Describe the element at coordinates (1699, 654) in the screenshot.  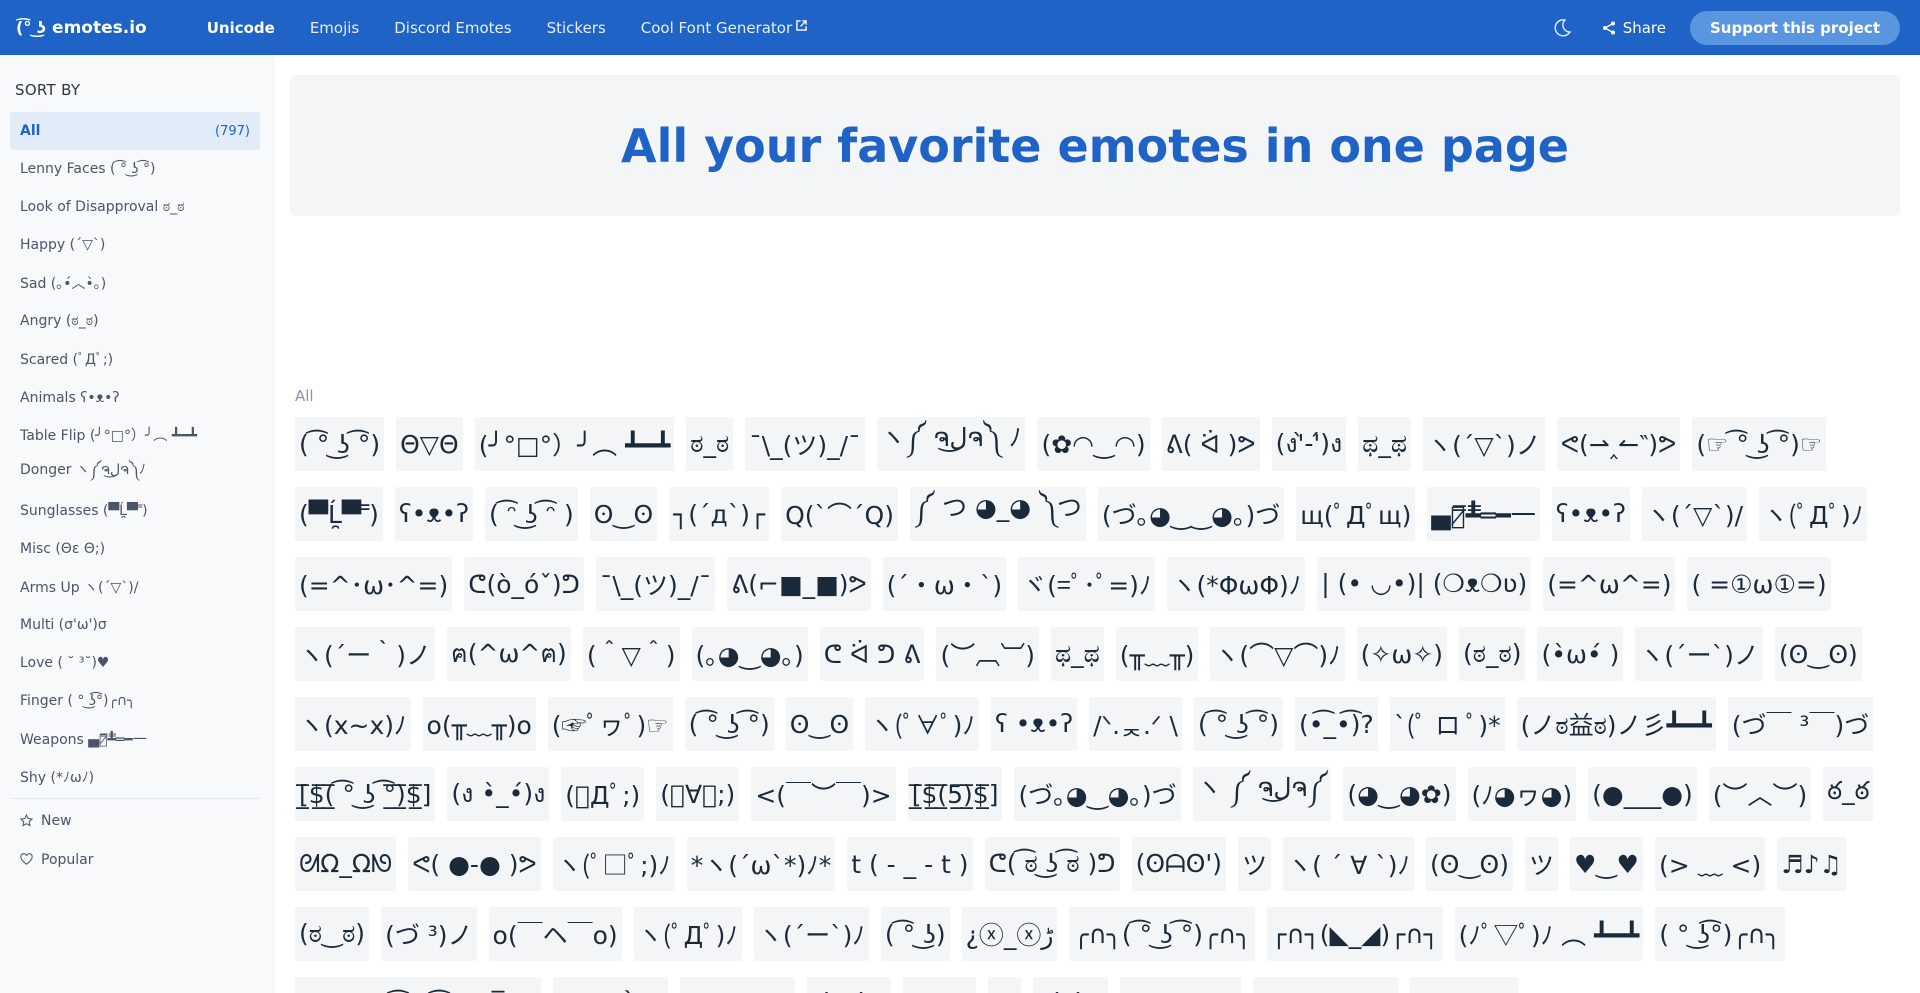
I see `emote-tile: ヽ(´ー`)ノ` at that location.